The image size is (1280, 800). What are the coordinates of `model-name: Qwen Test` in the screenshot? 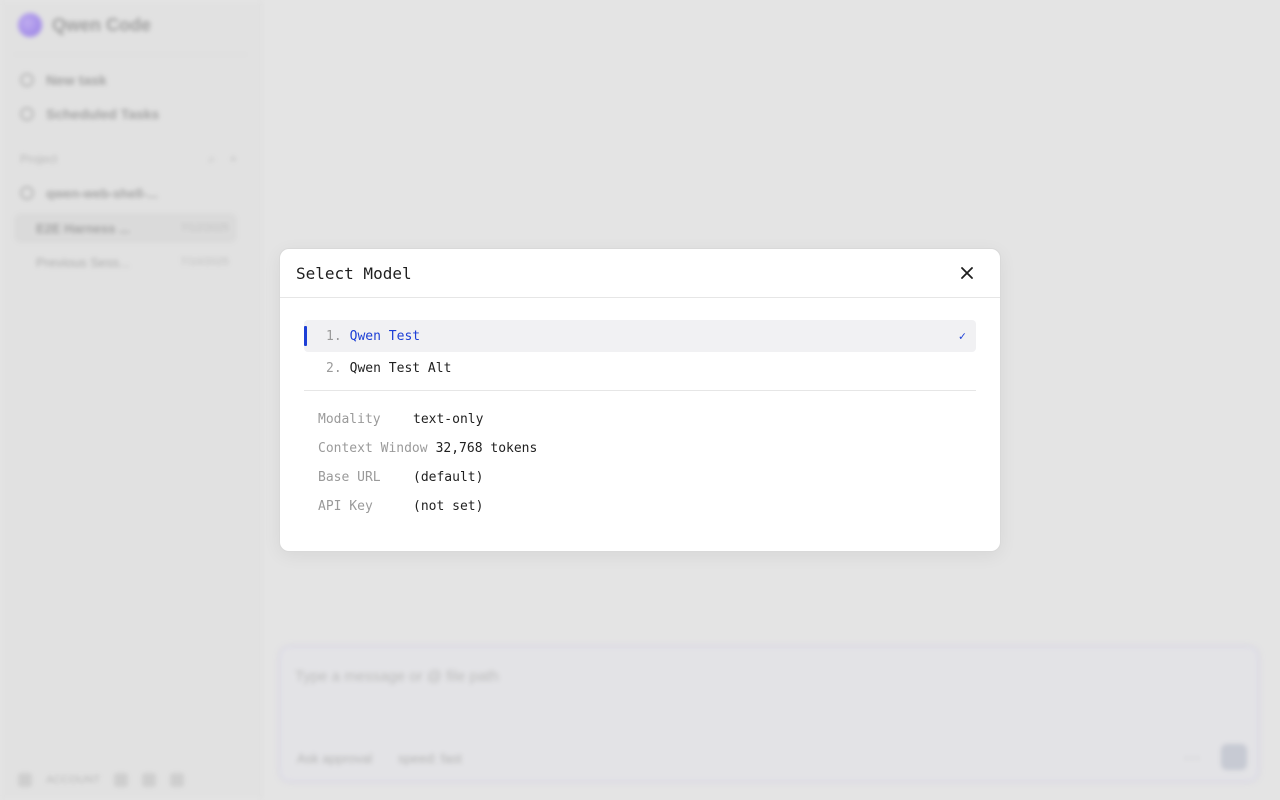 It's located at (385, 336).